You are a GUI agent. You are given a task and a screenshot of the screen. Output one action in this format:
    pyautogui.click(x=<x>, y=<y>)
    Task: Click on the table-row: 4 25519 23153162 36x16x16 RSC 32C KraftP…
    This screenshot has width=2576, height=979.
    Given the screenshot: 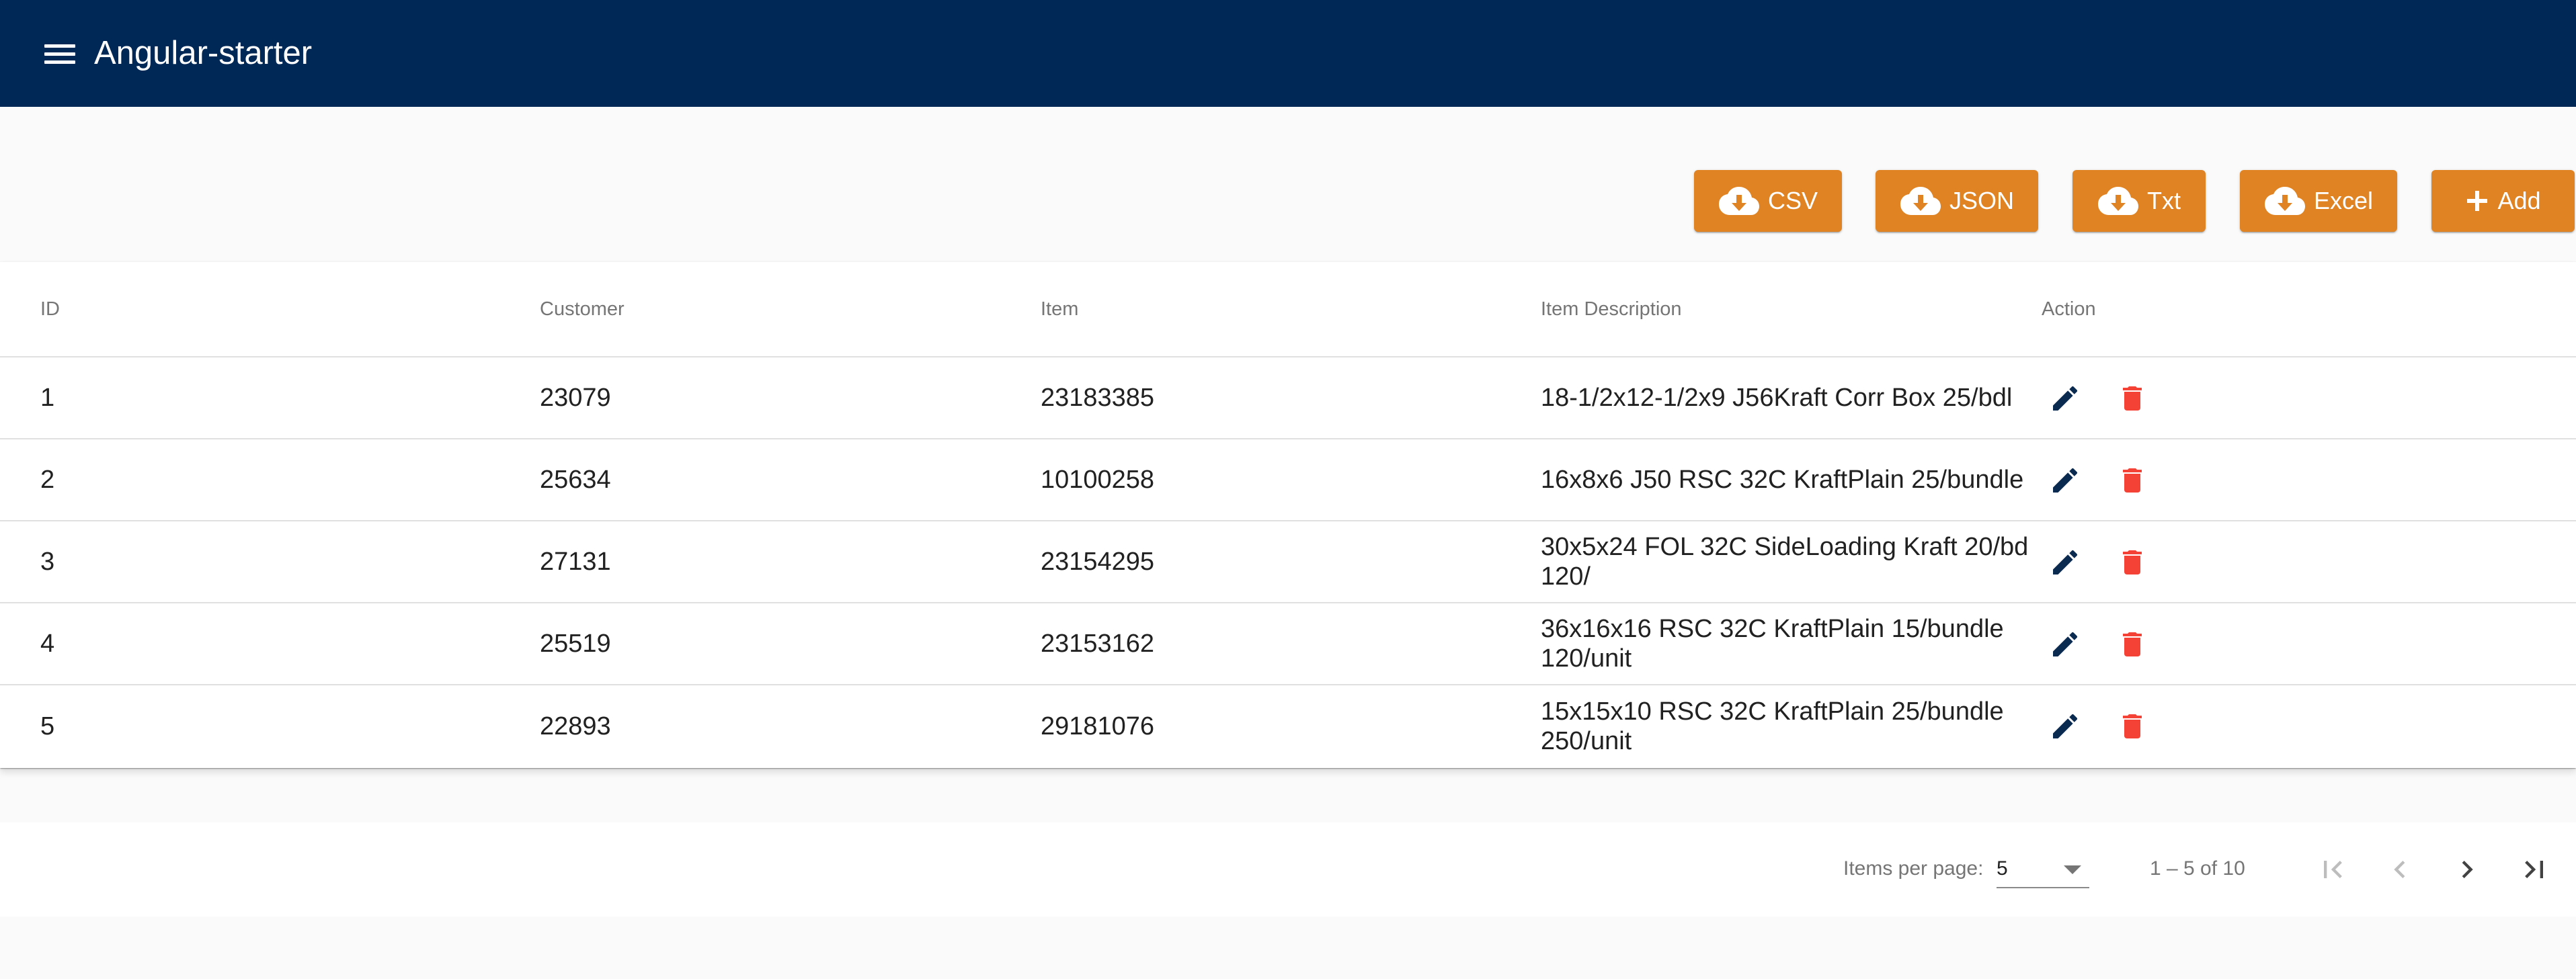 What is the action you would take?
    pyautogui.click(x=1288, y=644)
    